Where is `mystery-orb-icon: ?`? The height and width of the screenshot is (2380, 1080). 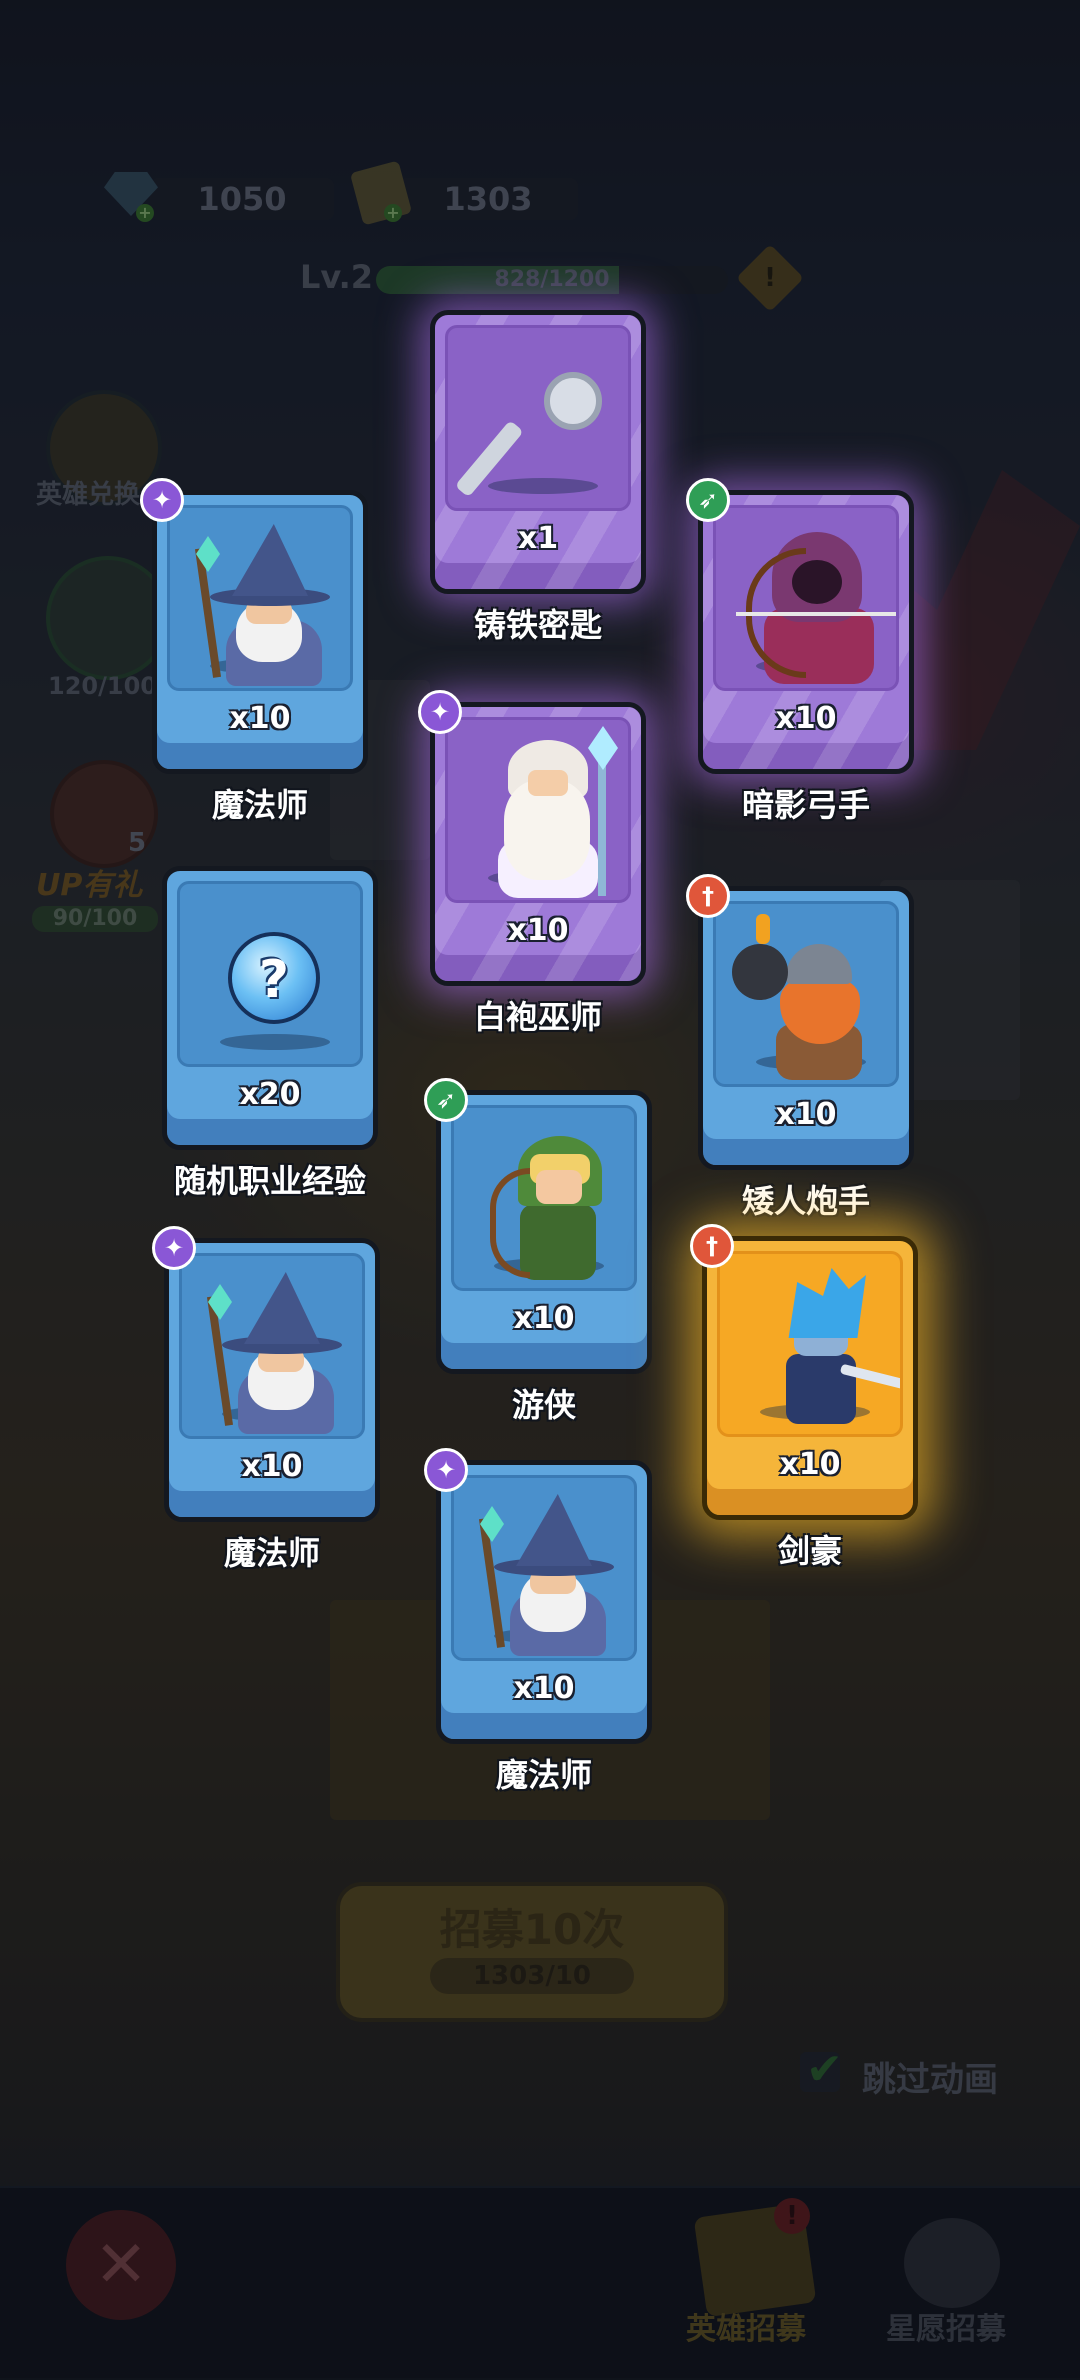 mystery-orb-icon: ? is located at coordinates (270, 974).